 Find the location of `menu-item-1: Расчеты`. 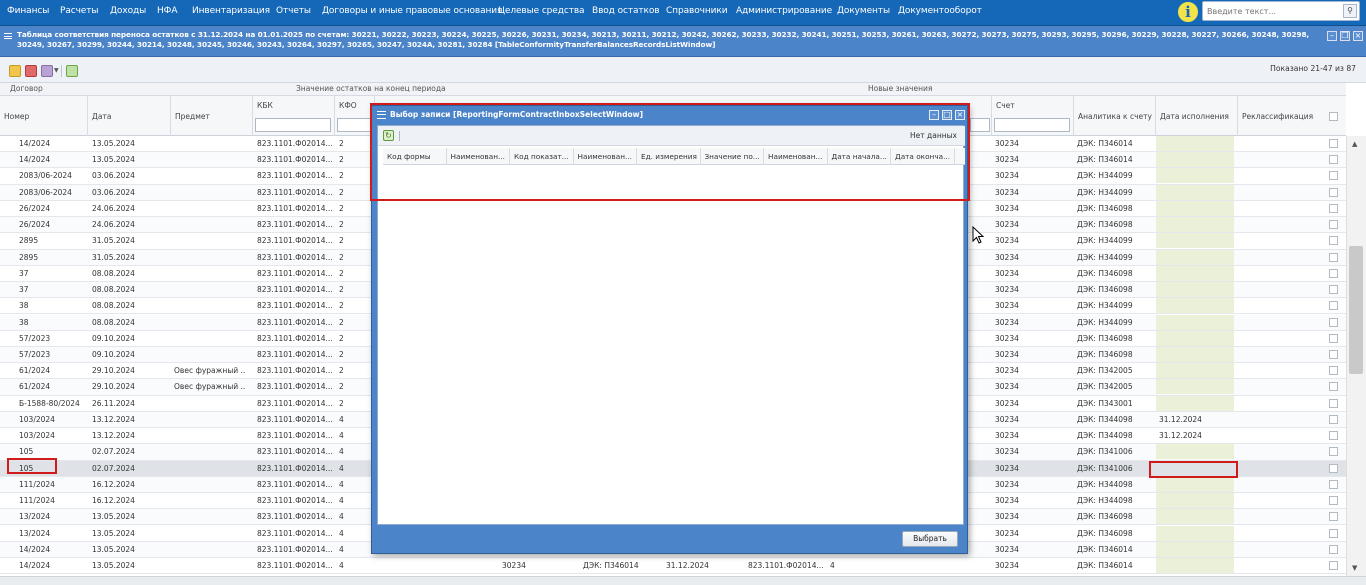

menu-item-1: Расчеты is located at coordinates (79, 12).